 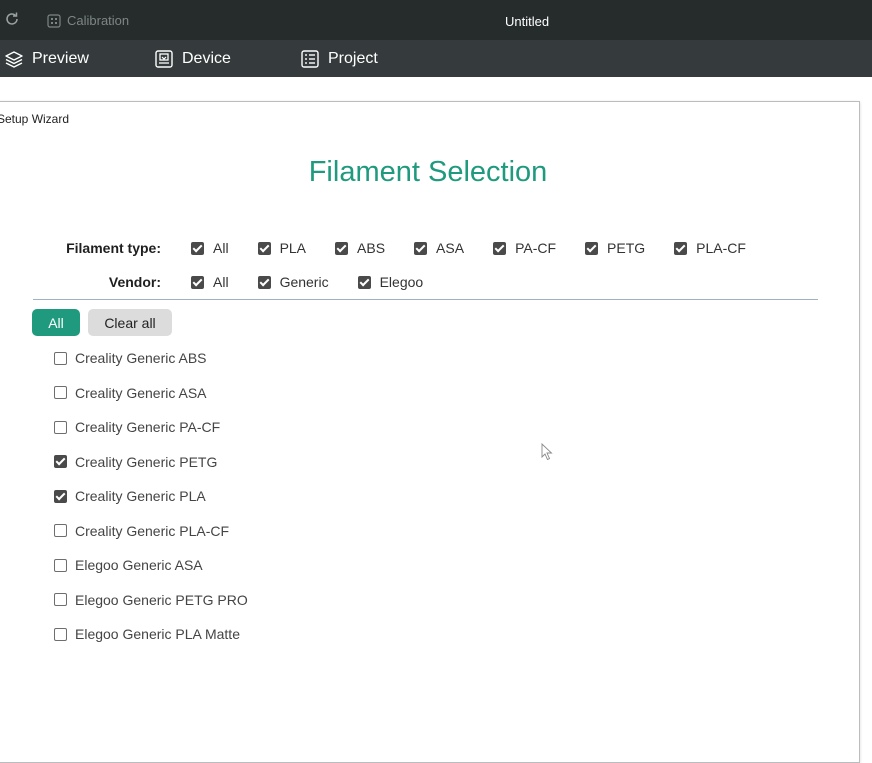 I want to click on filament-item-label: Elegoo Generic ASA, so click(x=139, y=565).